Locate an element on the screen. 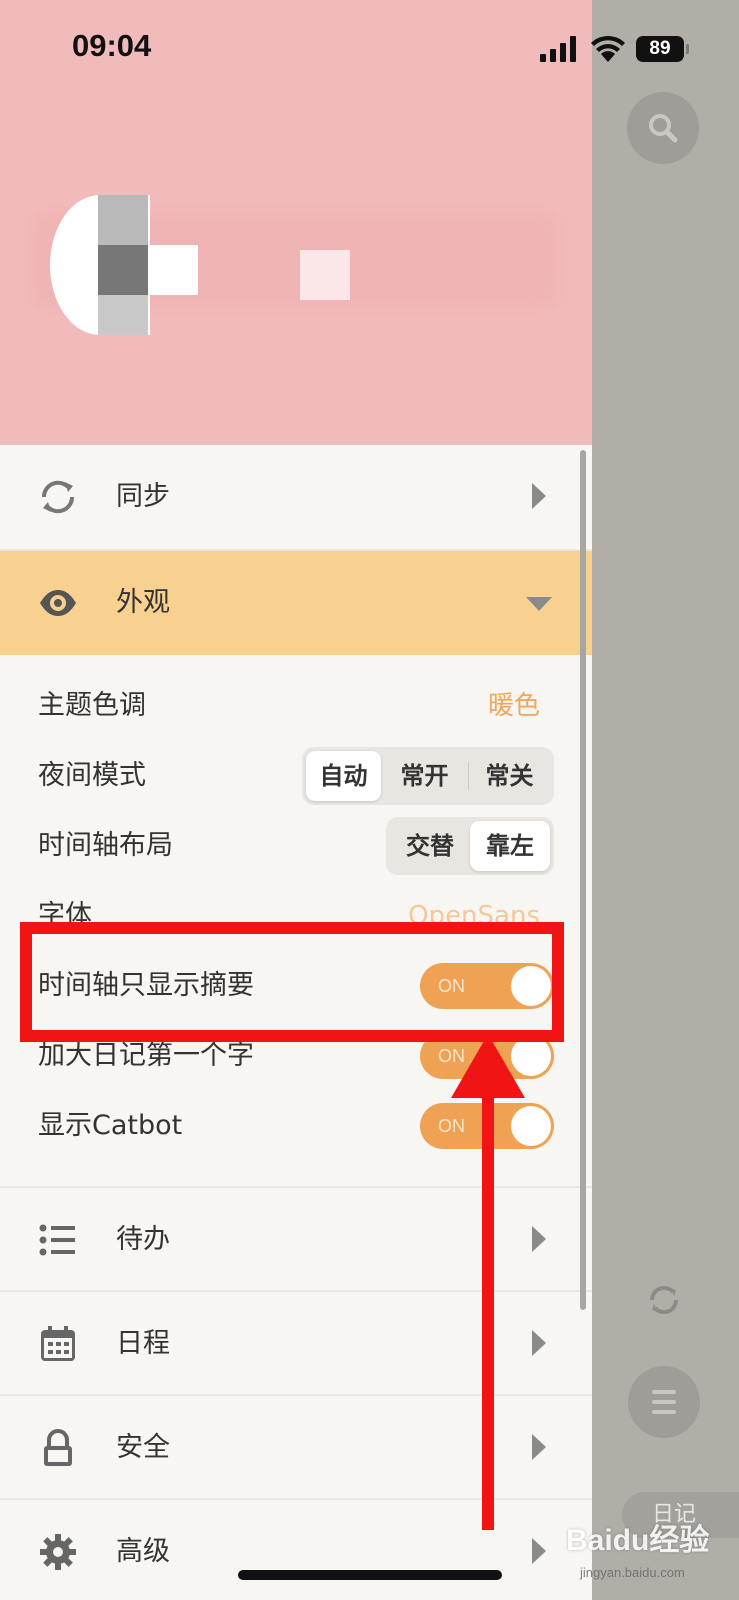  home-indicator is located at coordinates (370, 1575).